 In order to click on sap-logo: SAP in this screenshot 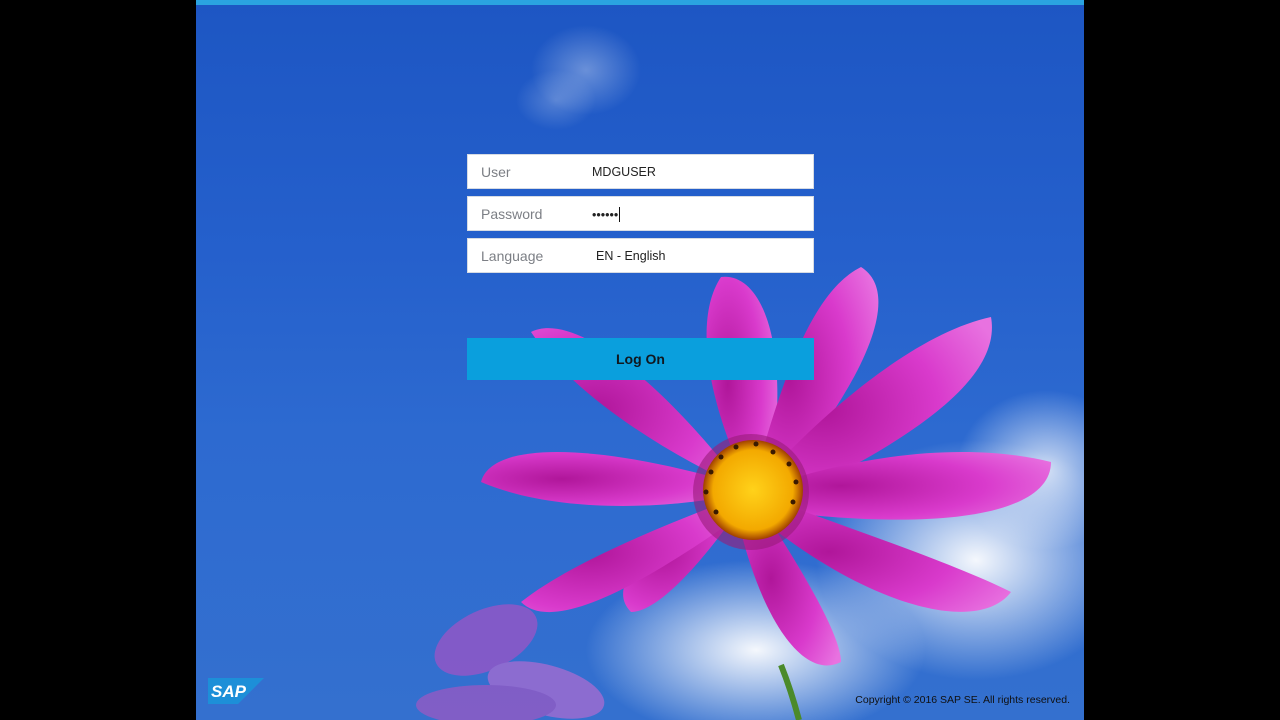, I will do `click(236, 691)`.